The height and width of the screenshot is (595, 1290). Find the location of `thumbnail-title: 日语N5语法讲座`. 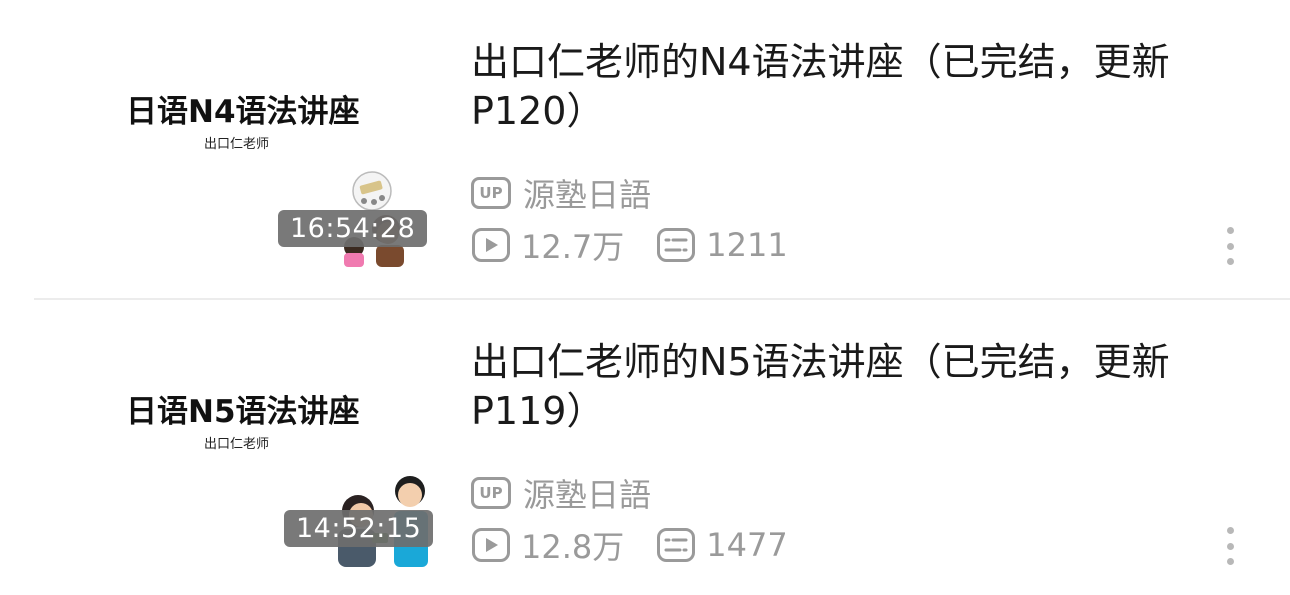

thumbnail-title: 日语N5语法讲座 is located at coordinates (243, 412).